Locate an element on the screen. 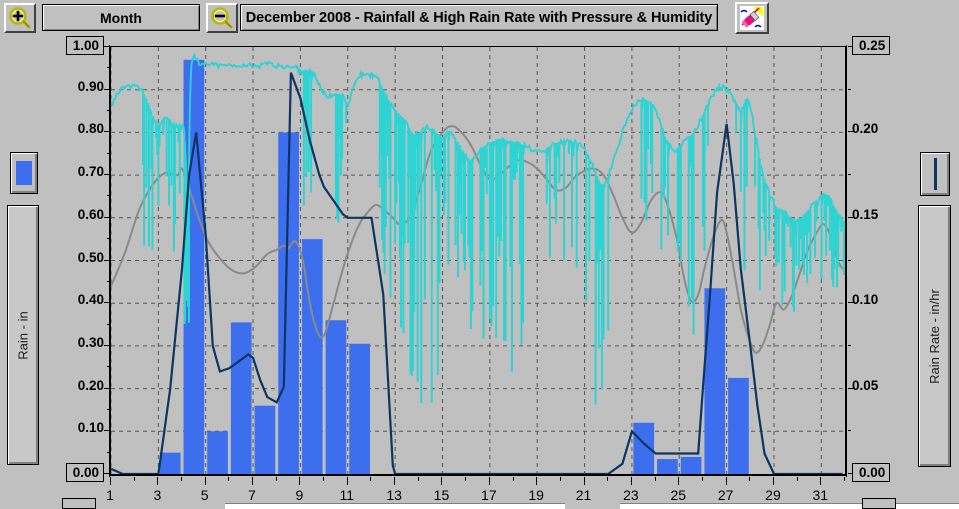 The width and height of the screenshot is (959, 509). bottom-tab-right is located at coordinates (879, 503).